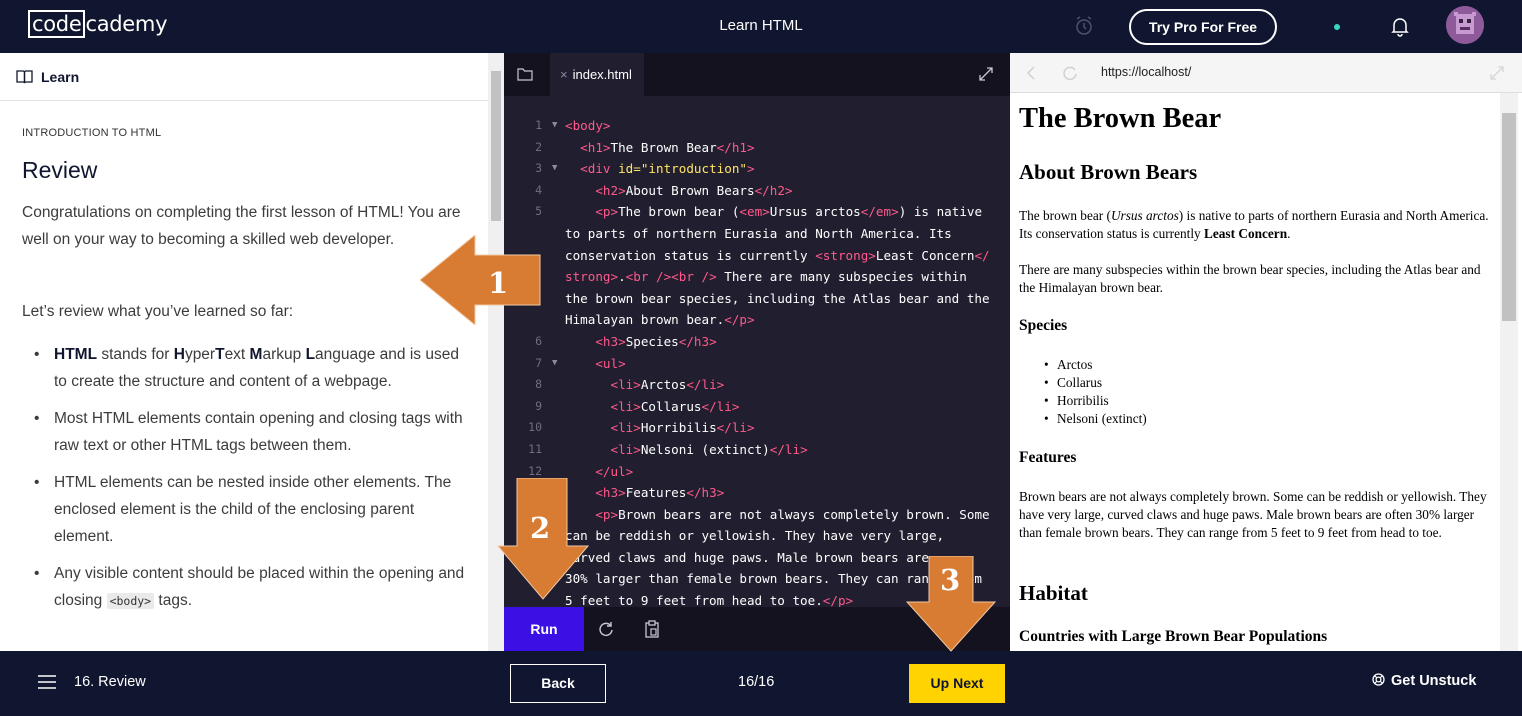  I want to click on list-item: Nelsoni (extinct), so click(1095, 419).